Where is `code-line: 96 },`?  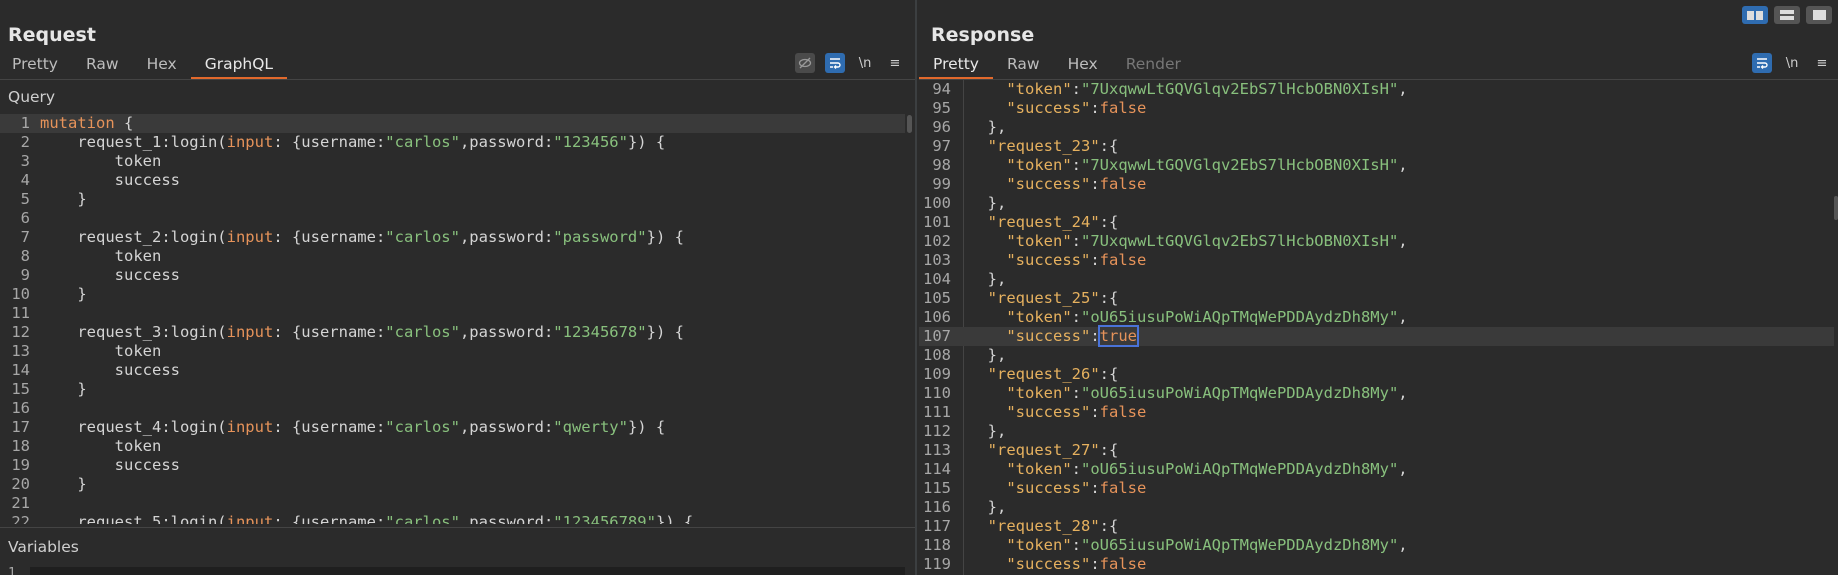 code-line: 96 }, is located at coordinates (1376, 127).